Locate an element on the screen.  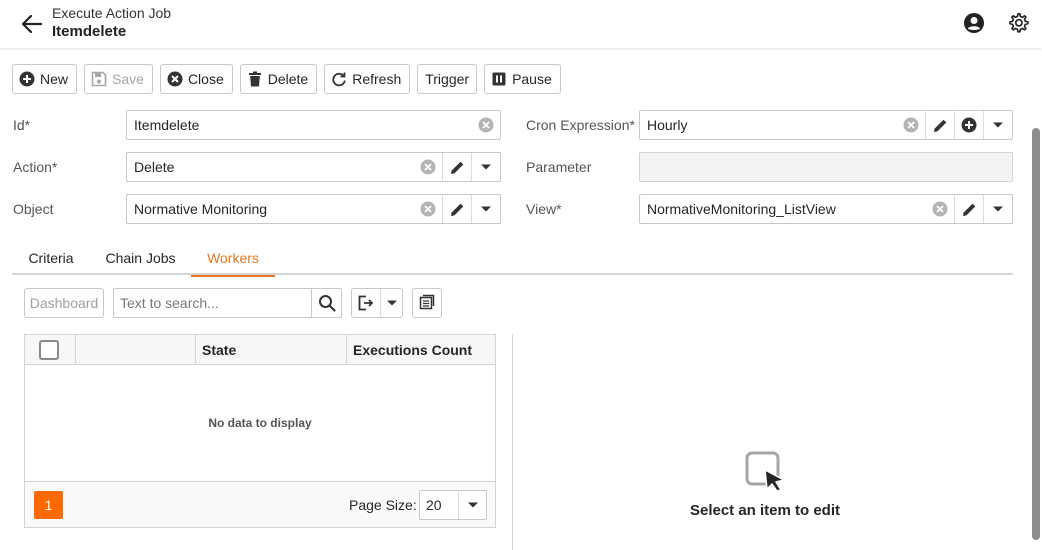
column-chooser-icon is located at coordinates (427, 303).